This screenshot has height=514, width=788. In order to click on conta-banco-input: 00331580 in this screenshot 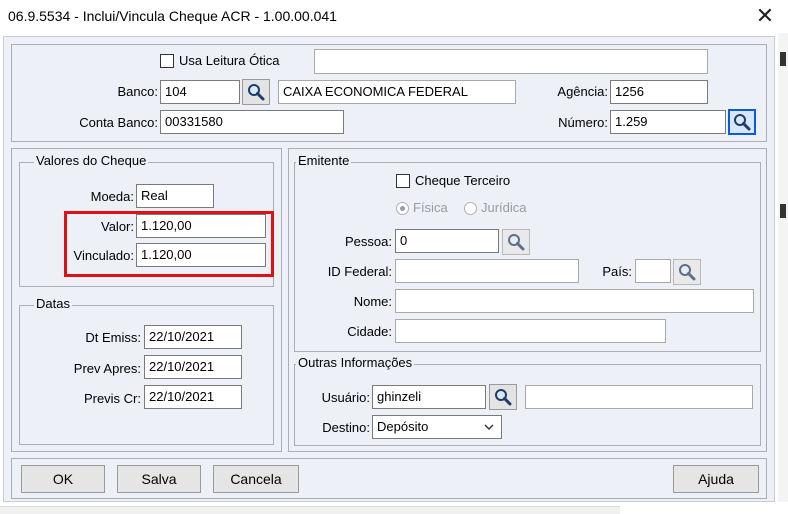, I will do `click(252, 122)`.